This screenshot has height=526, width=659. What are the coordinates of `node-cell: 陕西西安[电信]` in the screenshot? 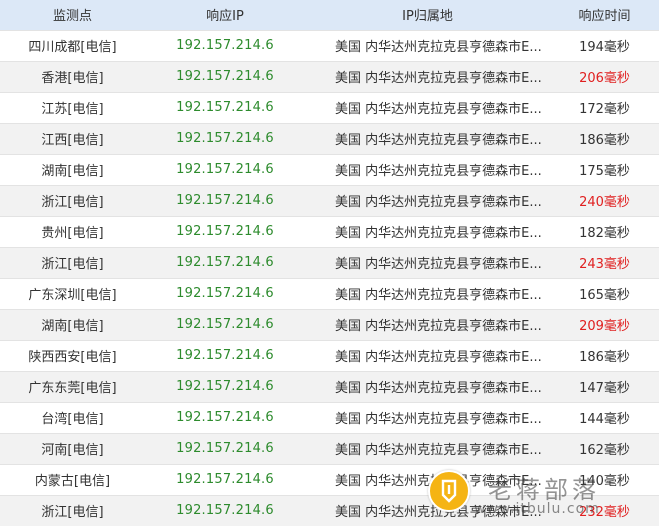 It's located at (72, 357).